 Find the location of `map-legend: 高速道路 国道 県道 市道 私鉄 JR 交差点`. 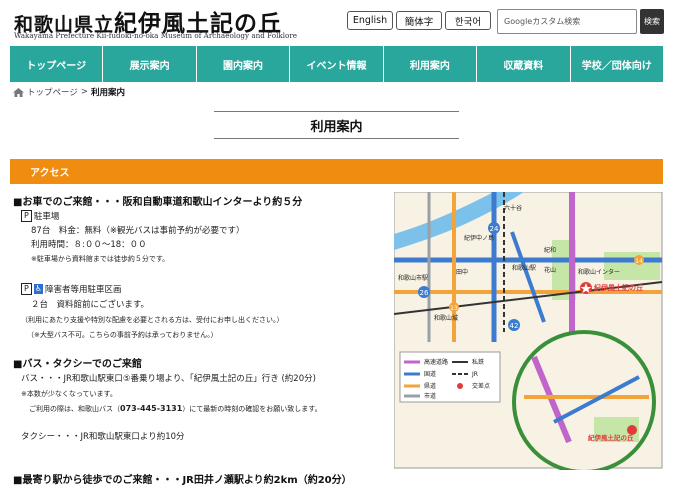

map-legend: 高速道路 国道 県道 市道 私鉄 JR 交差点 is located at coordinates (450, 377).